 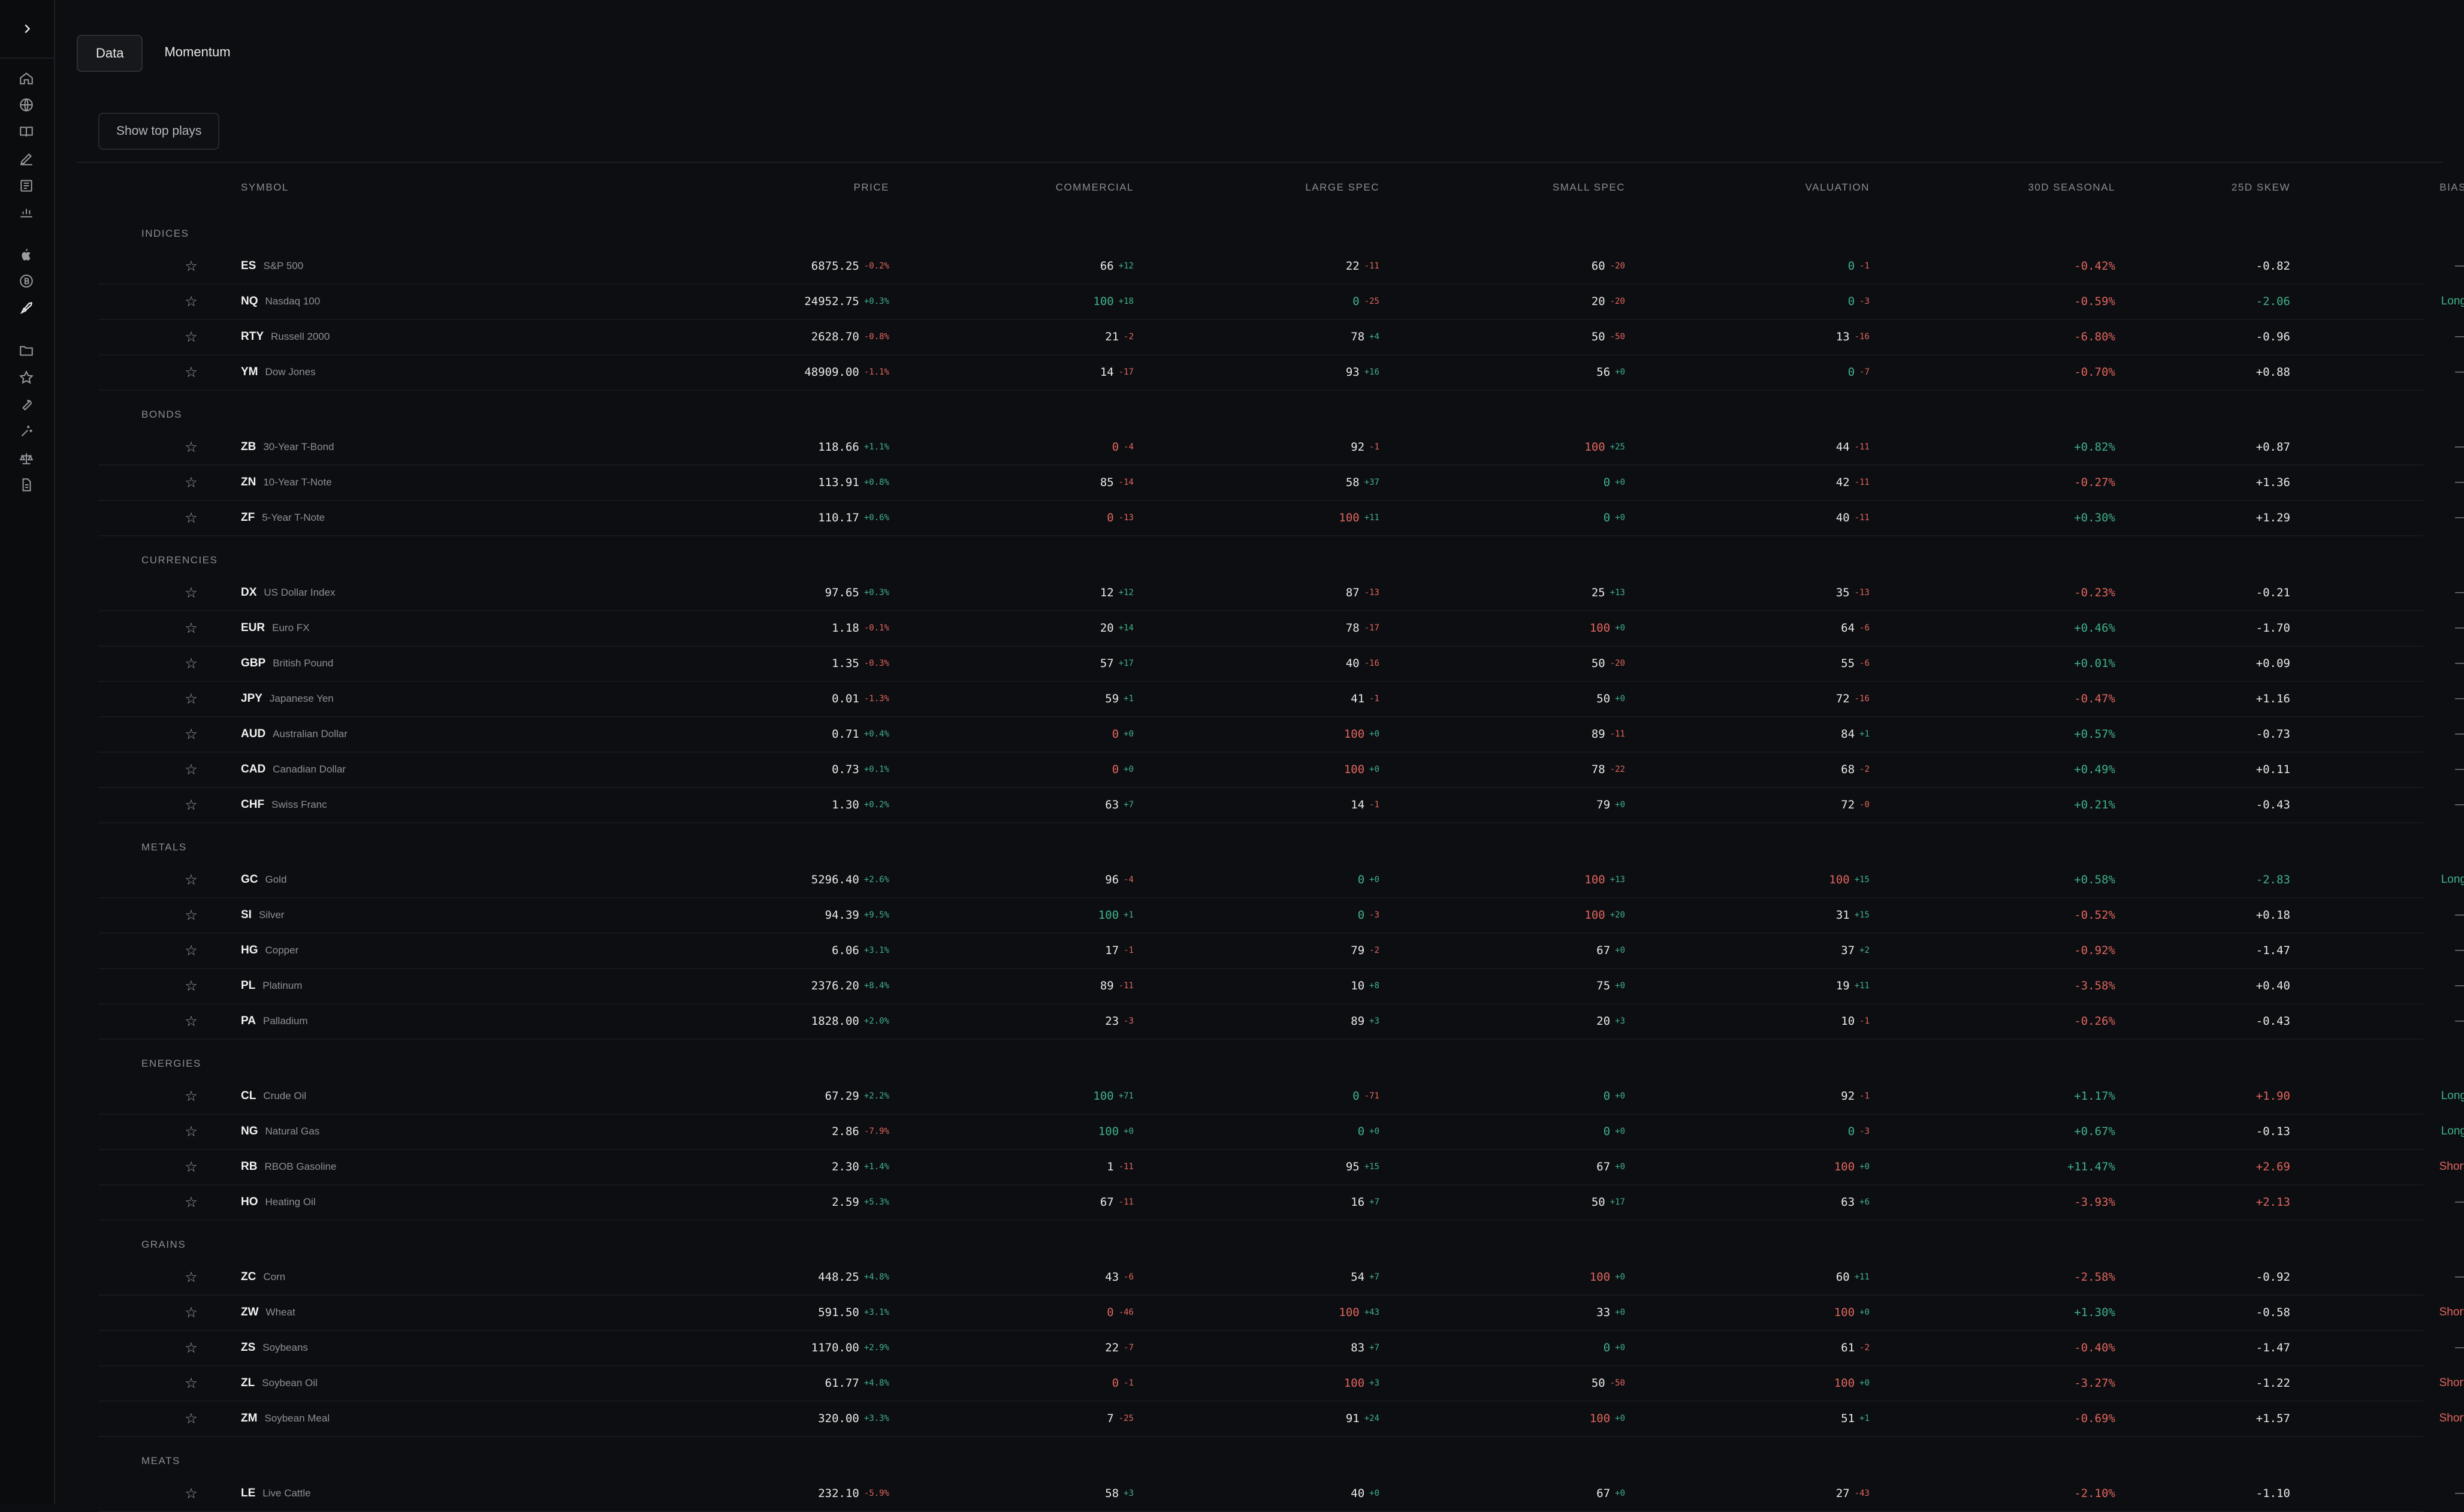 What do you see at coordinates (1526, 188) in the screenshot?
I see `column-header-small-spec: SMALL SPEC` at bounding box center [1526, 188].